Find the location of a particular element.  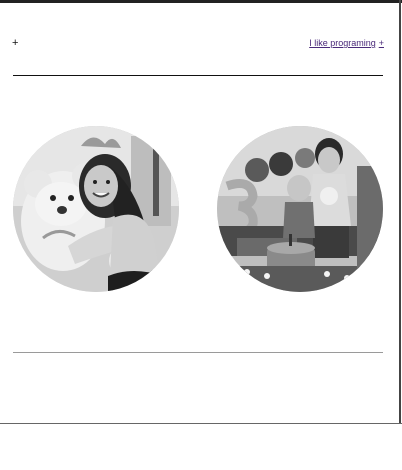

photo-girl-with-teddy-bear-image is located at coordinates (96, 209).